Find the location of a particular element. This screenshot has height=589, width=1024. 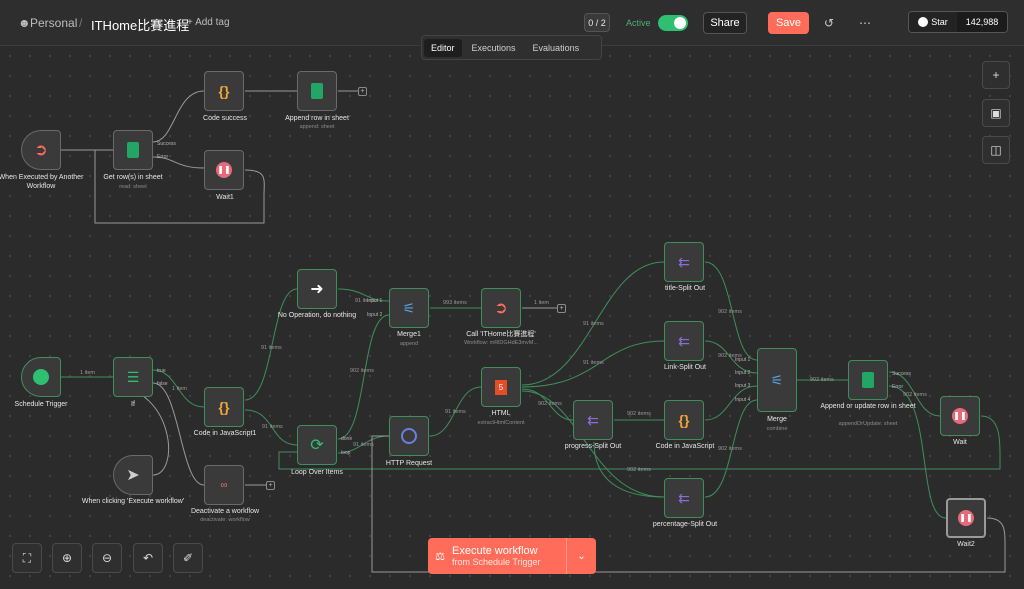

port-label-input2: Input 2 is located at coordinates (375, 315).